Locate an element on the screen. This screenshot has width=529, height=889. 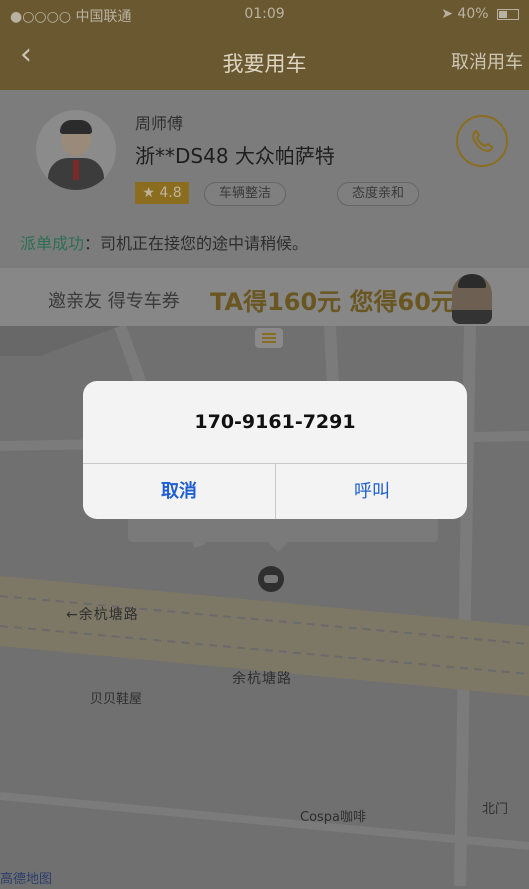
nav-bar: ‹ 我要用车 取消用车 is located at coordinates (264, 59).